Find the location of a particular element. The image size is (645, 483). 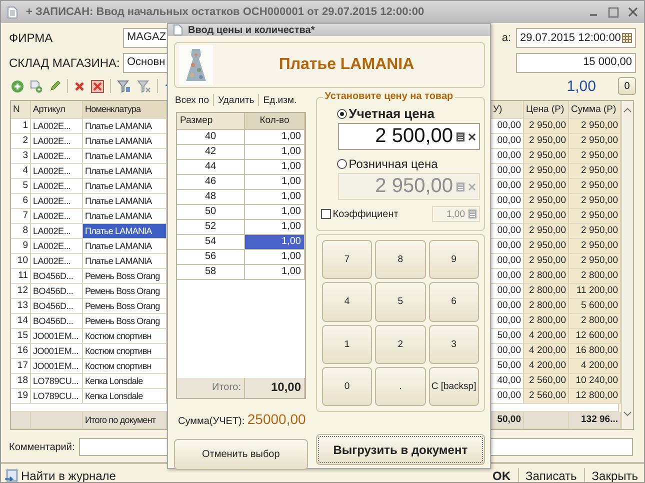

calculator-icon is located at coordinates (460, 137).